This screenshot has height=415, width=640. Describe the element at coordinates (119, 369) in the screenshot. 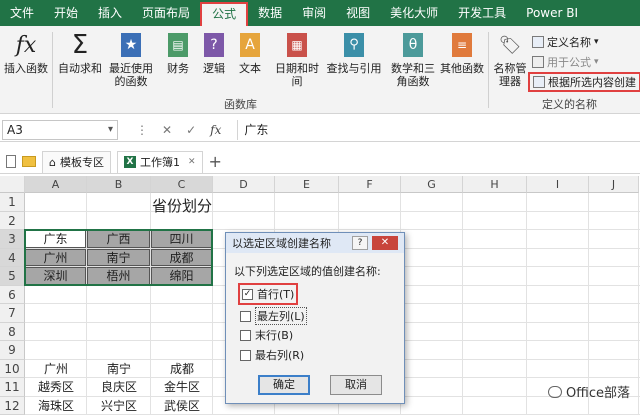

I see `cell: 南宁` at that location.